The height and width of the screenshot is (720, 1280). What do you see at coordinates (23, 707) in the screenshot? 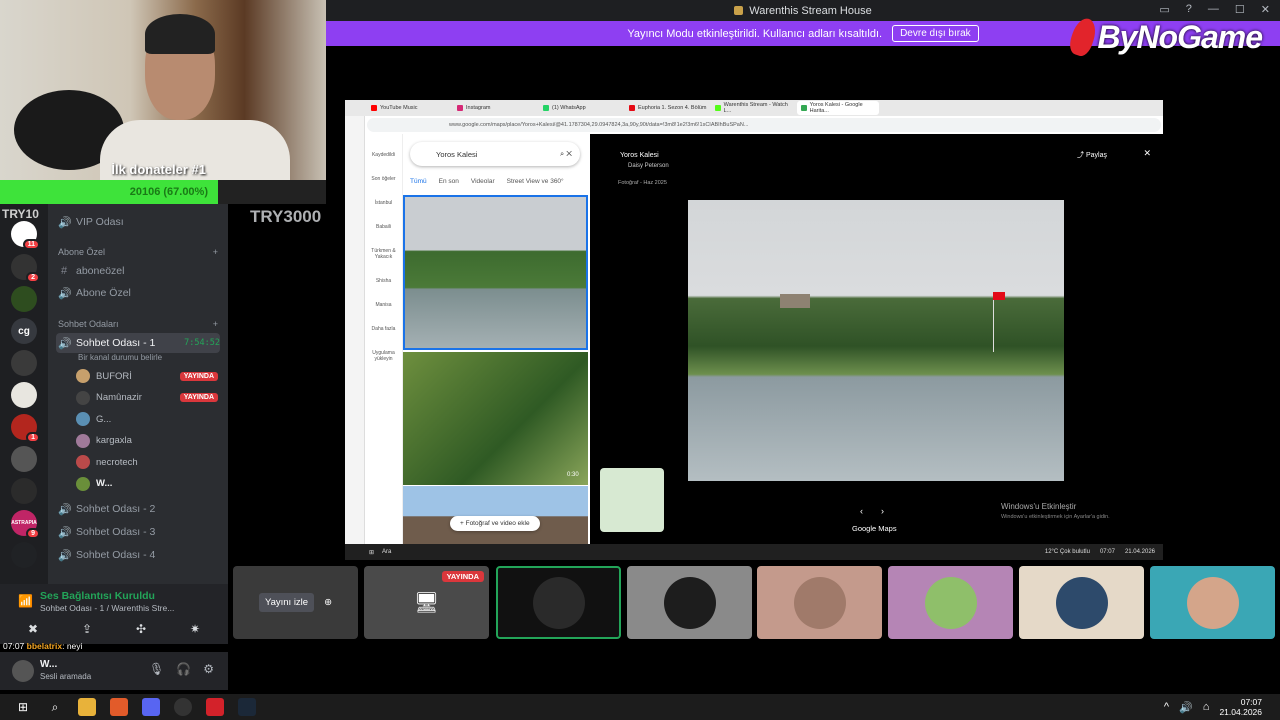
I see `windows-start-icon: ⊞` at bounding box center [23, 707].